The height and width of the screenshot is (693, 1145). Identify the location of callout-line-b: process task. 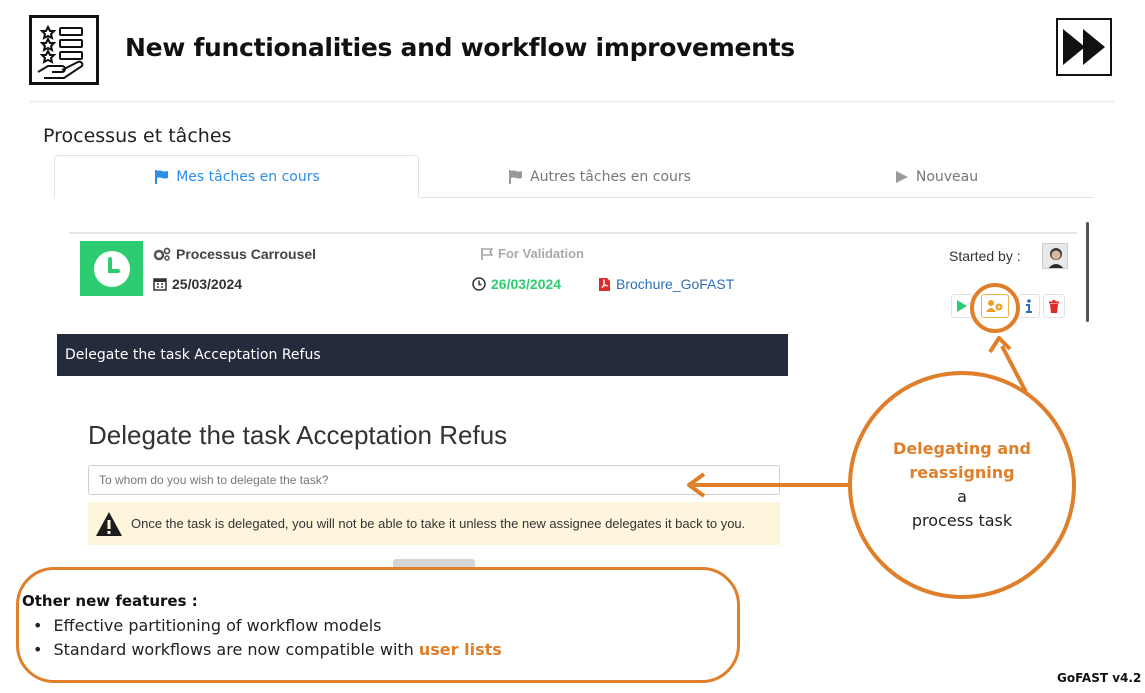
(962, 520).